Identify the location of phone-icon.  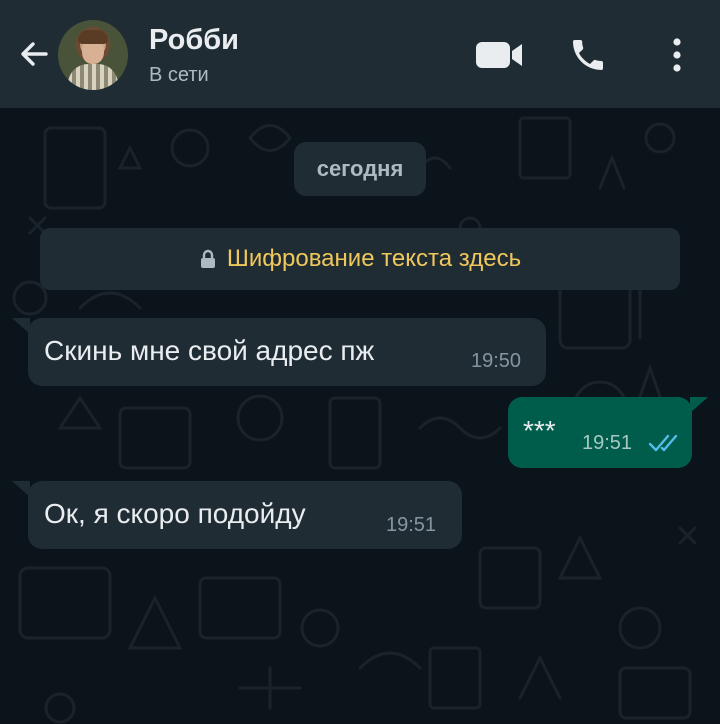
(588, 55).